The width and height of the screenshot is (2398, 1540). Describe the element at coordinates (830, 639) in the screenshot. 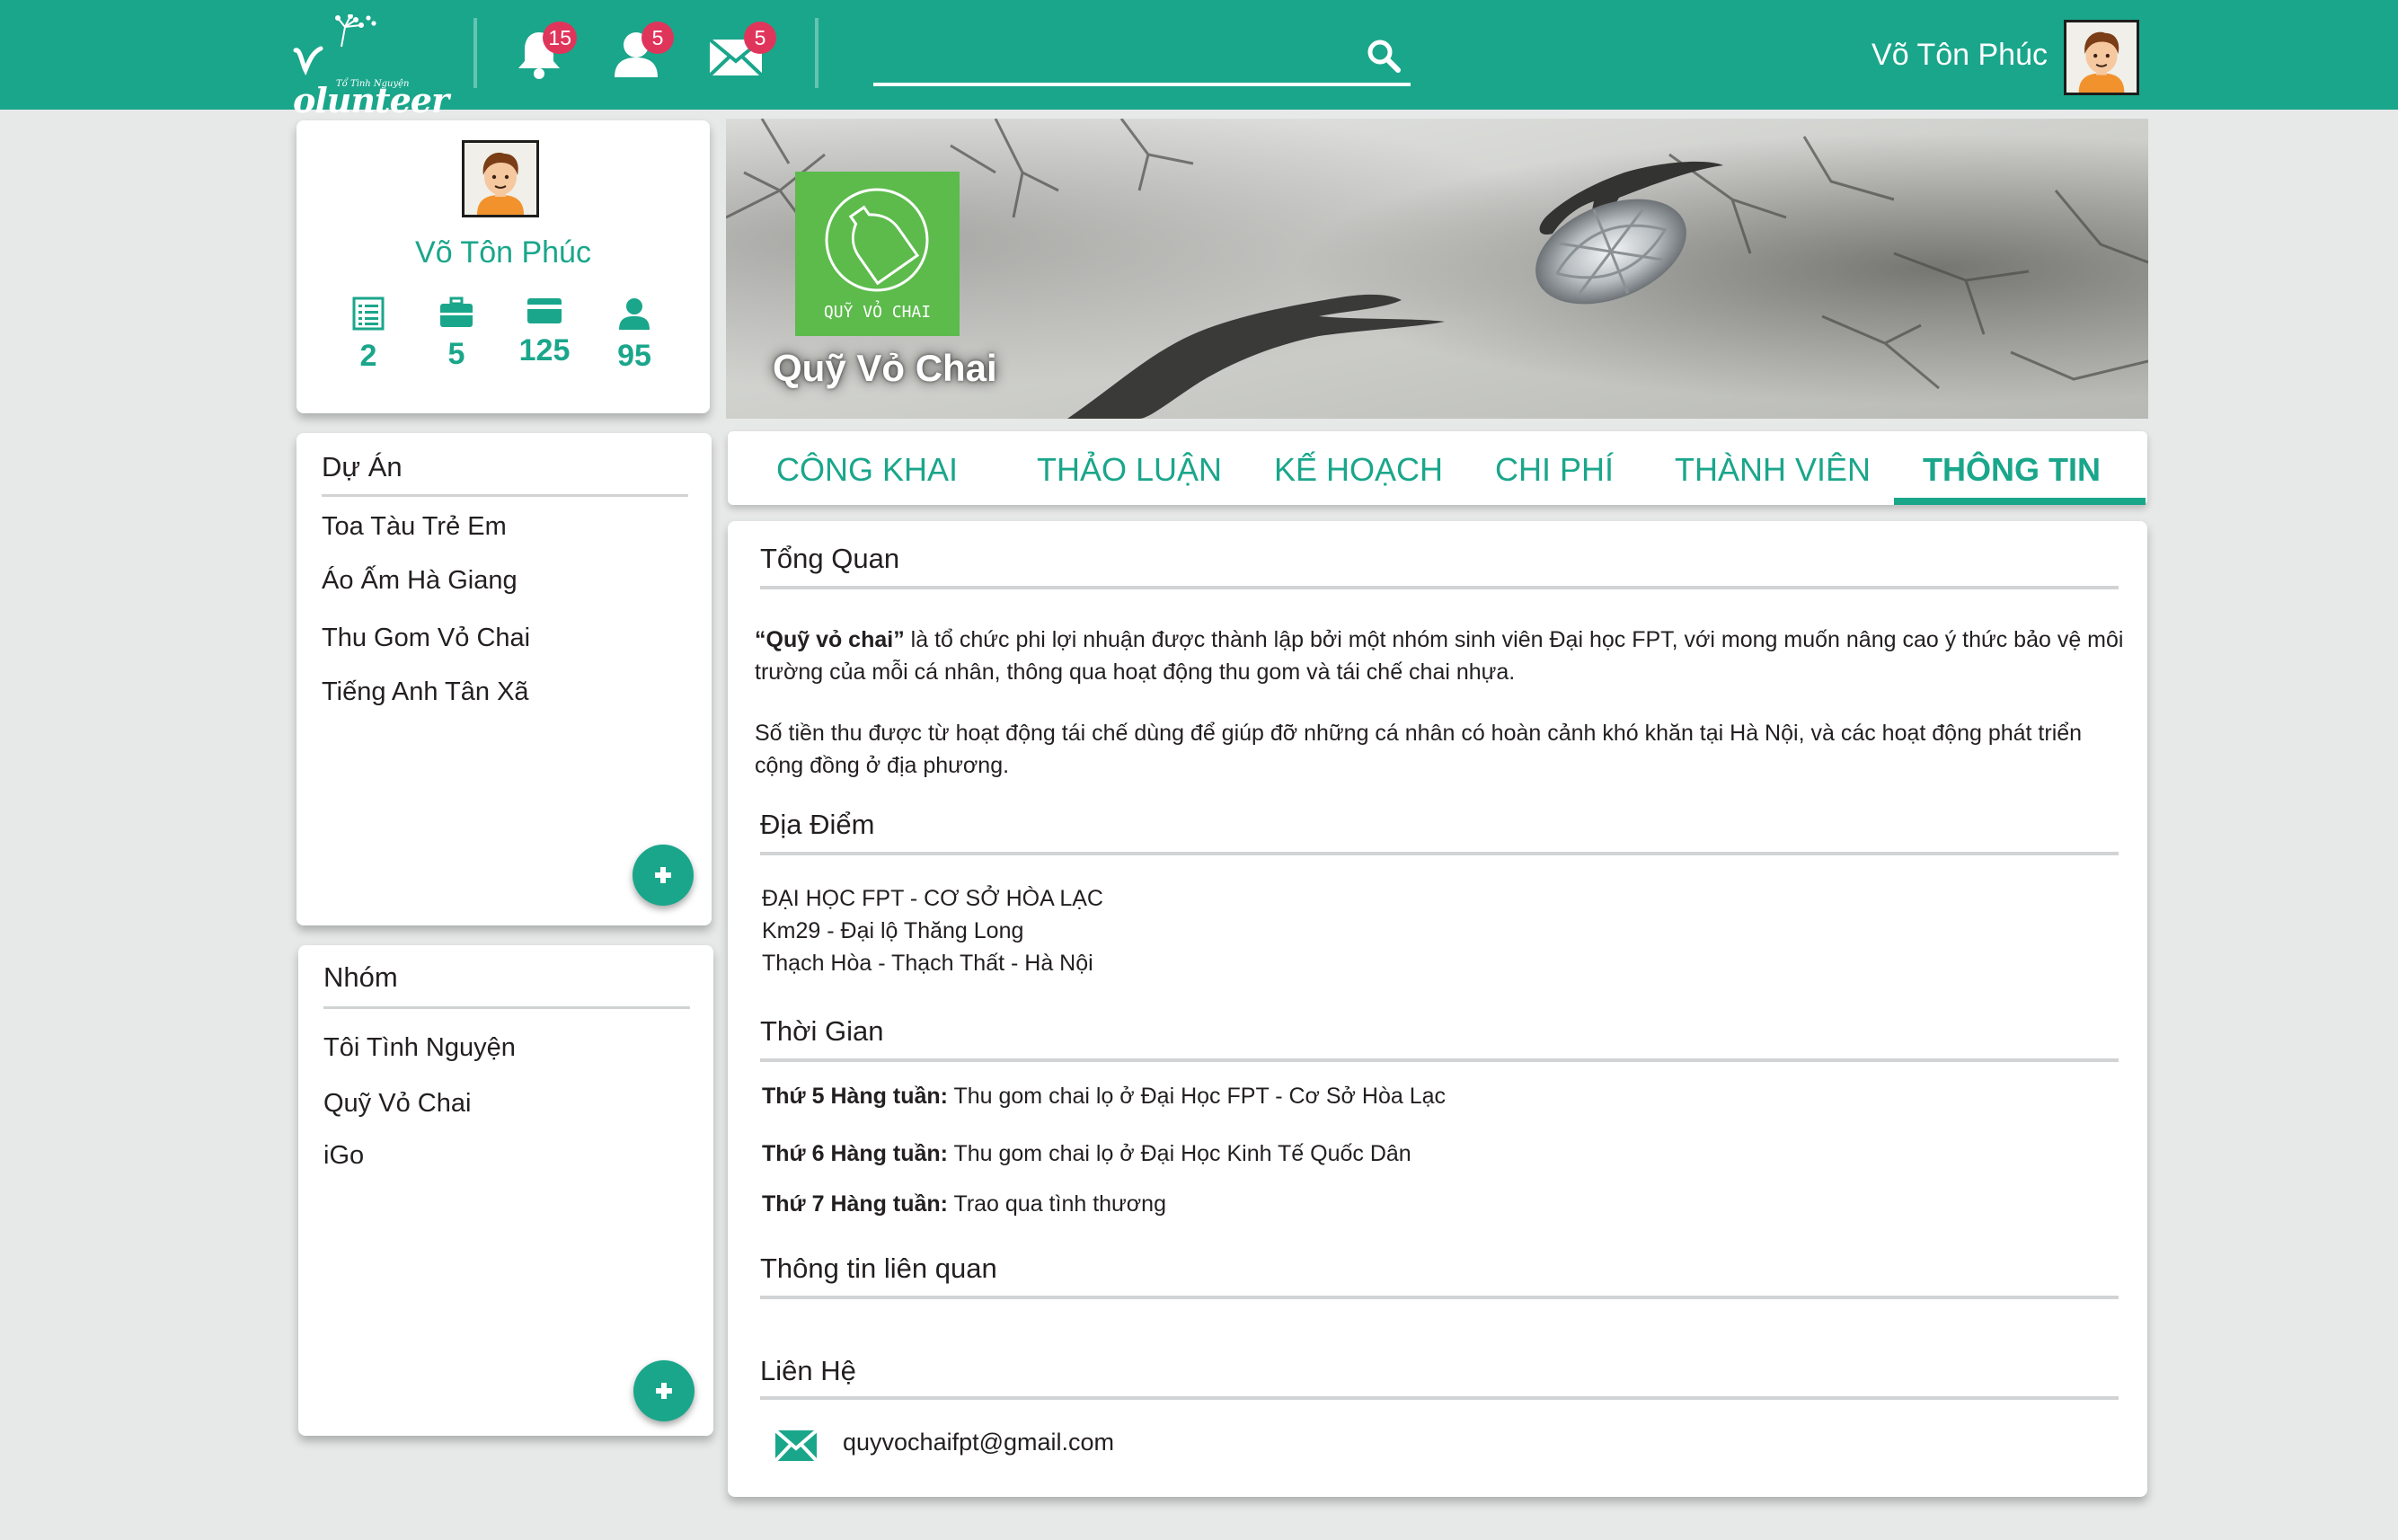

I see `group-name-inline: “Quỹ vỏ chai”` at that location.